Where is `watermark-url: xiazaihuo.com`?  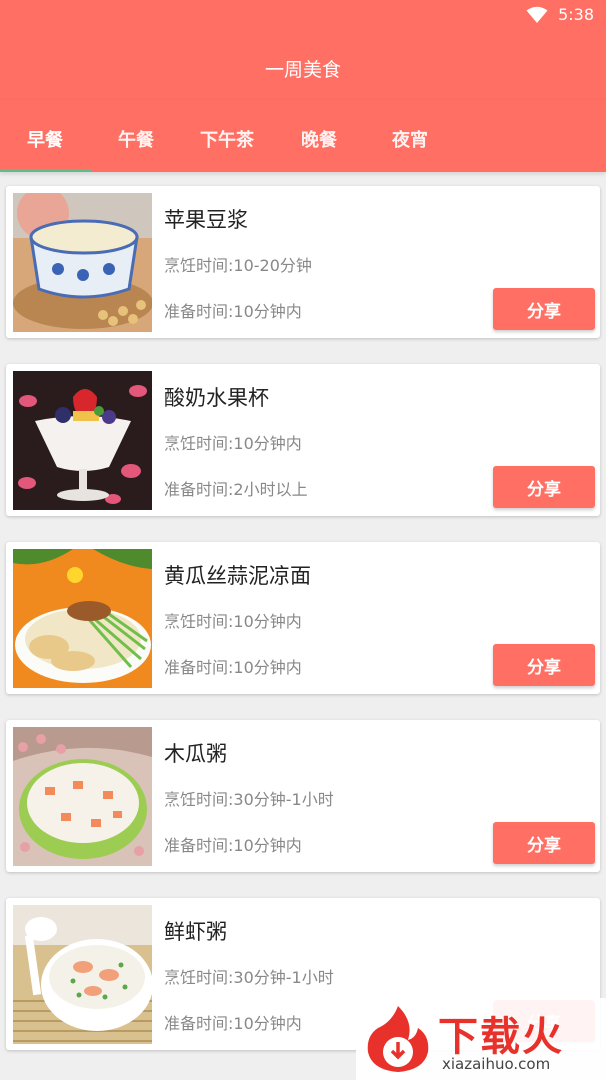
watermark-url: xiazaihuo.com is located at coordinates (496, 1064).